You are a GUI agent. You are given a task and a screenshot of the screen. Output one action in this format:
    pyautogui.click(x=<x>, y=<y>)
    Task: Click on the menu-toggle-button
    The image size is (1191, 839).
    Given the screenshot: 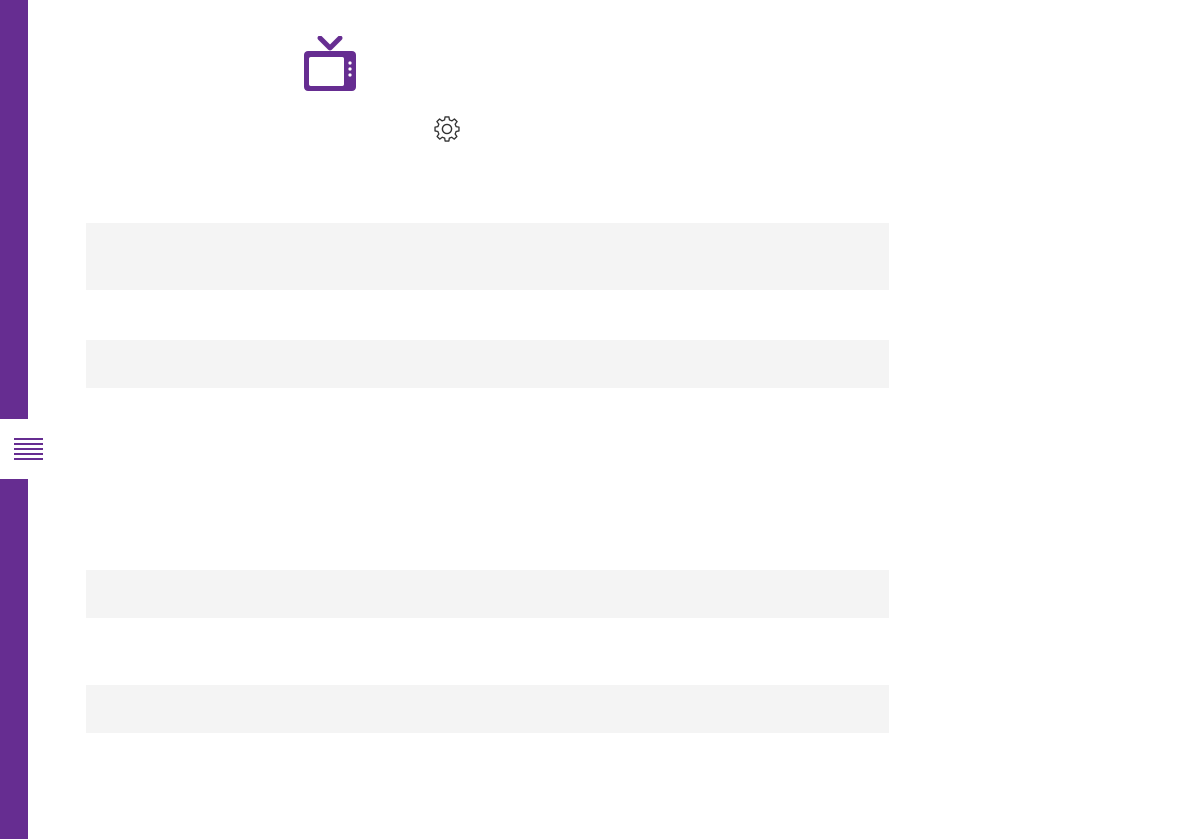 What is the action you would take?
    pyautogui.click(x=28, y=449)
    